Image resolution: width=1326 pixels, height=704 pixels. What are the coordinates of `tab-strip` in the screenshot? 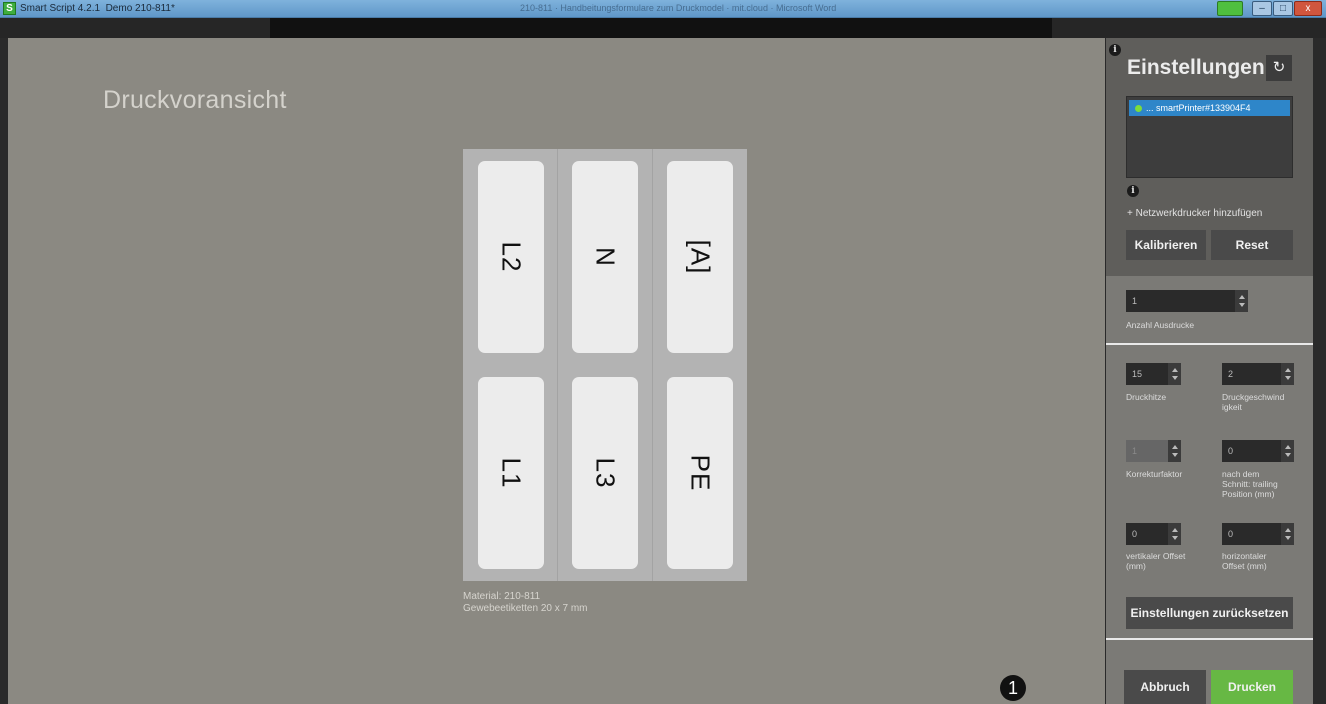 It's located at (661, 28).